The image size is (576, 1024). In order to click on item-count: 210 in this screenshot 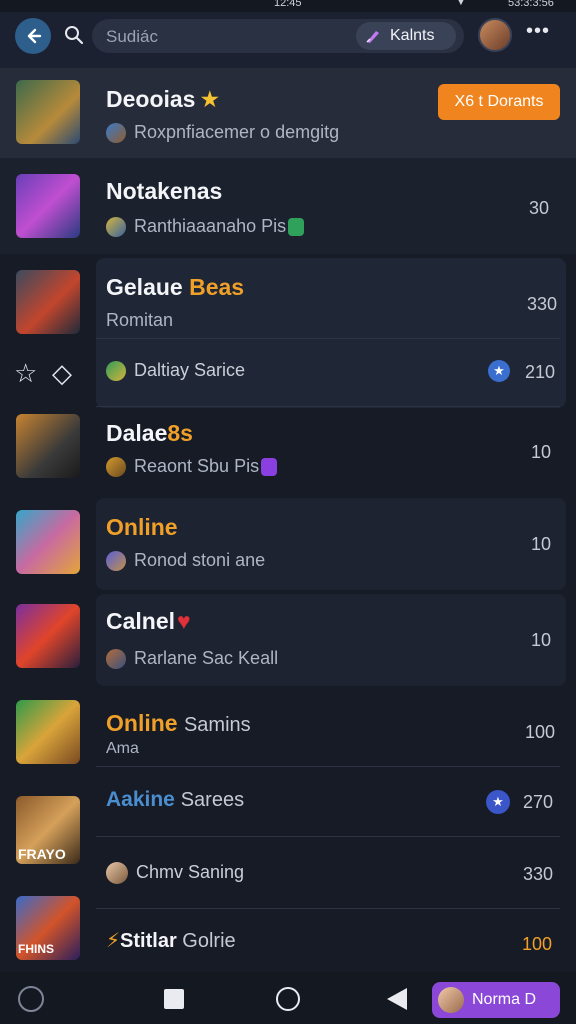, I will do `click(540, 372)`.